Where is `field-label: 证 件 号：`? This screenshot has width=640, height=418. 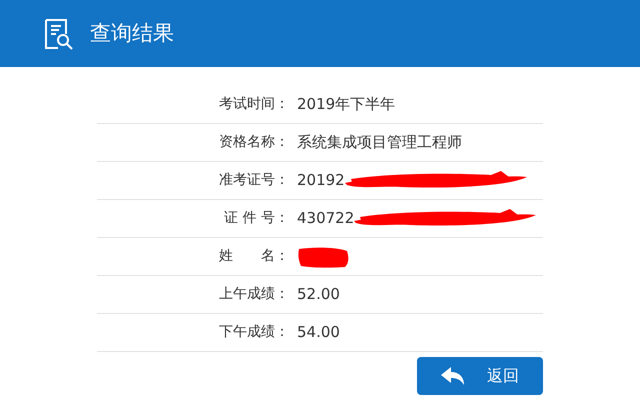 field-label: 证 件 号： is located at coordinates (256, 218).